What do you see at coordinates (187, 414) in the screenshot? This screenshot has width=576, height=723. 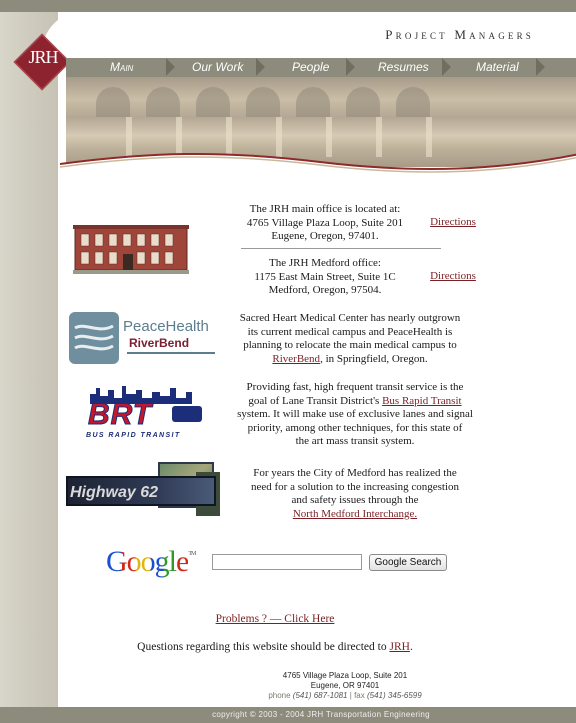 I see `brt-bus-icon` at bounding box center [187, 414].